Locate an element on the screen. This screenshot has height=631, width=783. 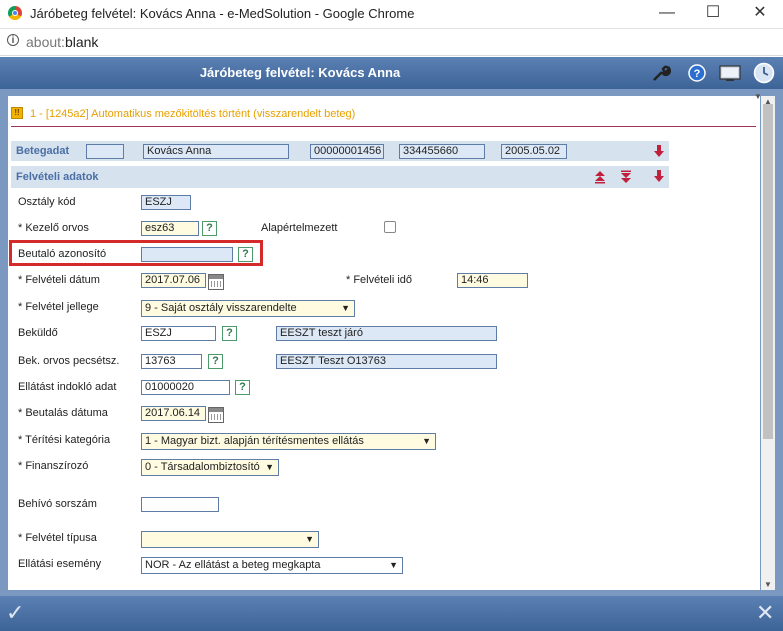
cancel-x-icon: ✕ is located at coordinates (765, 613).